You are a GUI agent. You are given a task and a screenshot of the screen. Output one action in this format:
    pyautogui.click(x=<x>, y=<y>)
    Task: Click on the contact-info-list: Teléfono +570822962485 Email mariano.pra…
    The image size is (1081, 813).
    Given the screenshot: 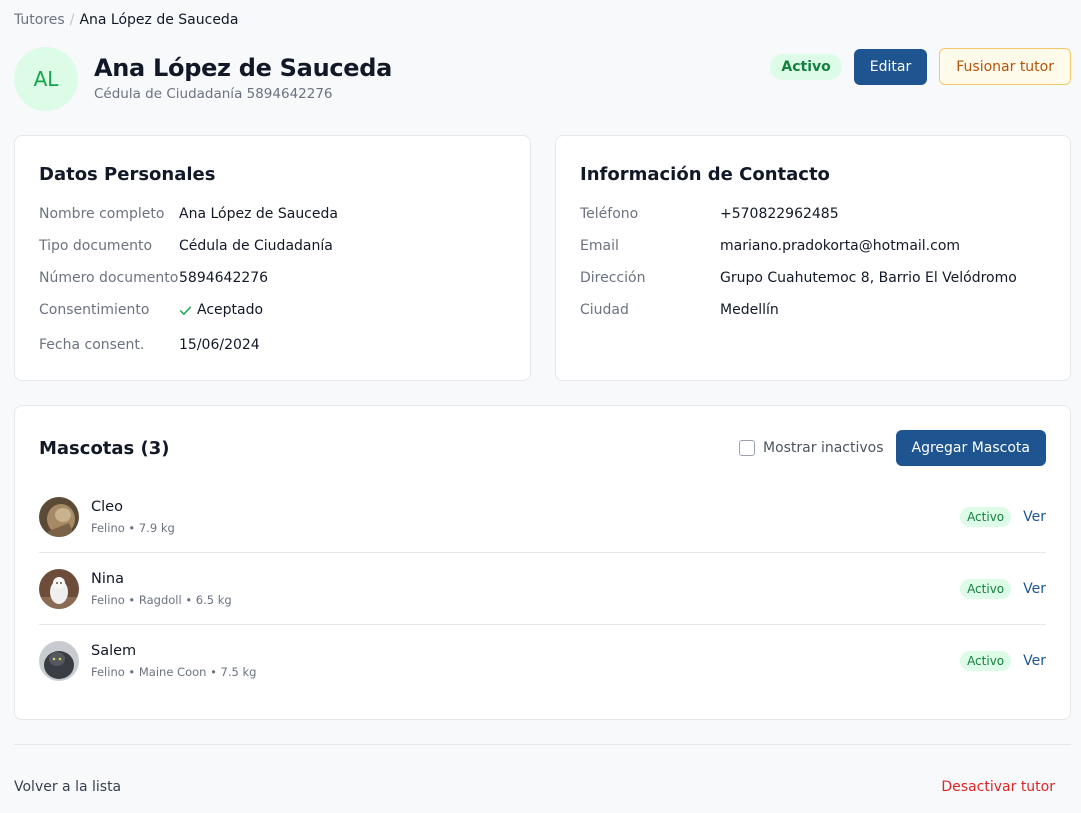 What is the action you would take?
    pyautogui.click(x=815, y=270)
    